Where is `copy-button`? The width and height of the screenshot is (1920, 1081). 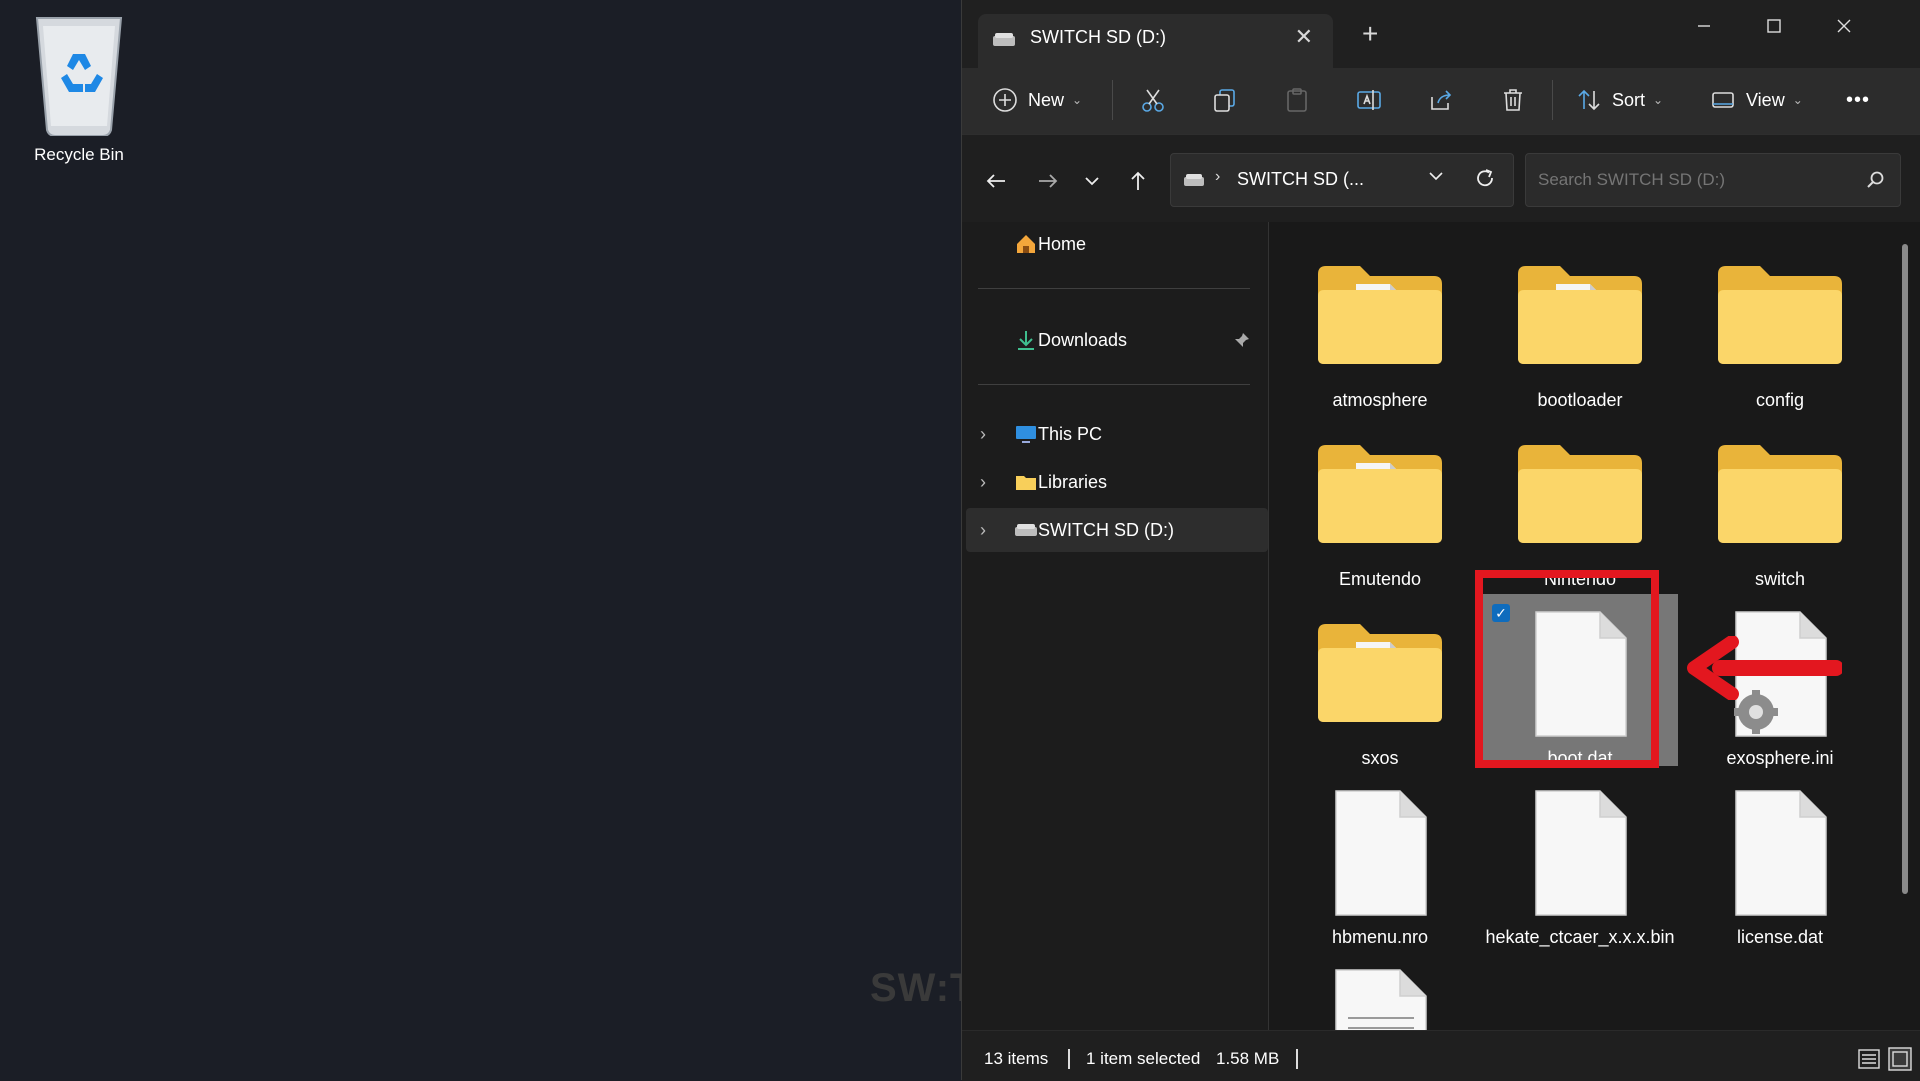
copy-button is located at coordinates (1225, 100).